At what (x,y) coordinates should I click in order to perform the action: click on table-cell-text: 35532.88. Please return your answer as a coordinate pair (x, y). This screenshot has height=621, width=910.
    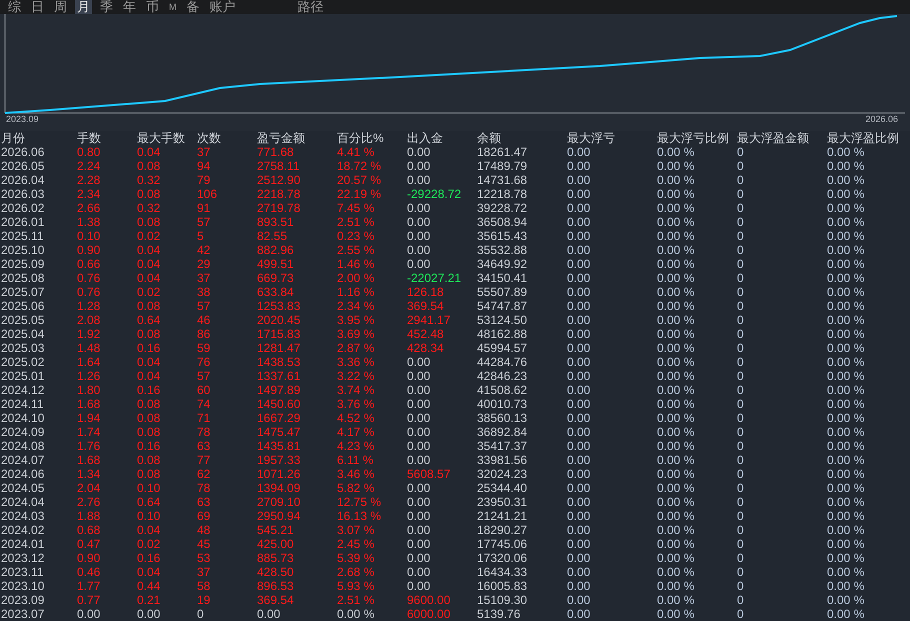
    Looking at the image, I should click on (502, 250).